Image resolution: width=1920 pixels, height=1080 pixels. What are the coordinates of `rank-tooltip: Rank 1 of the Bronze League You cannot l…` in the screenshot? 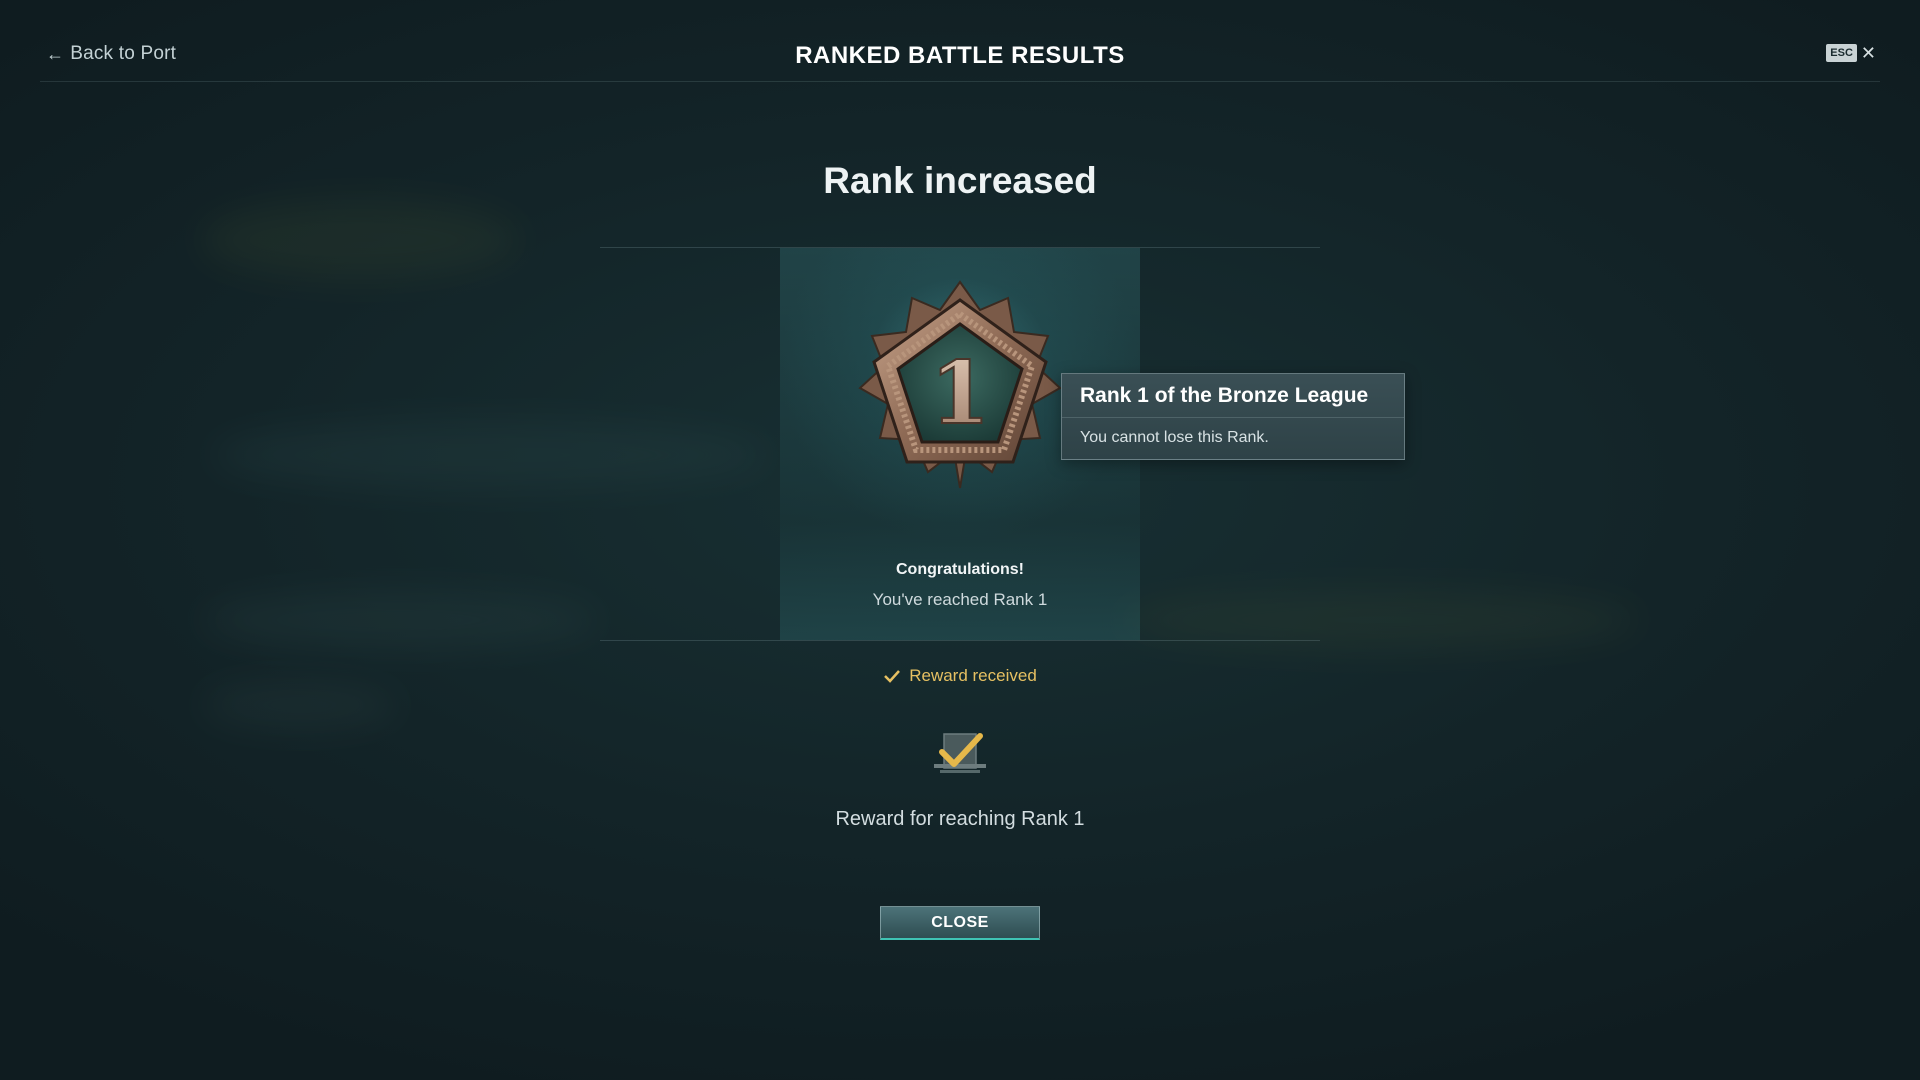 It's located at (1233, 416).